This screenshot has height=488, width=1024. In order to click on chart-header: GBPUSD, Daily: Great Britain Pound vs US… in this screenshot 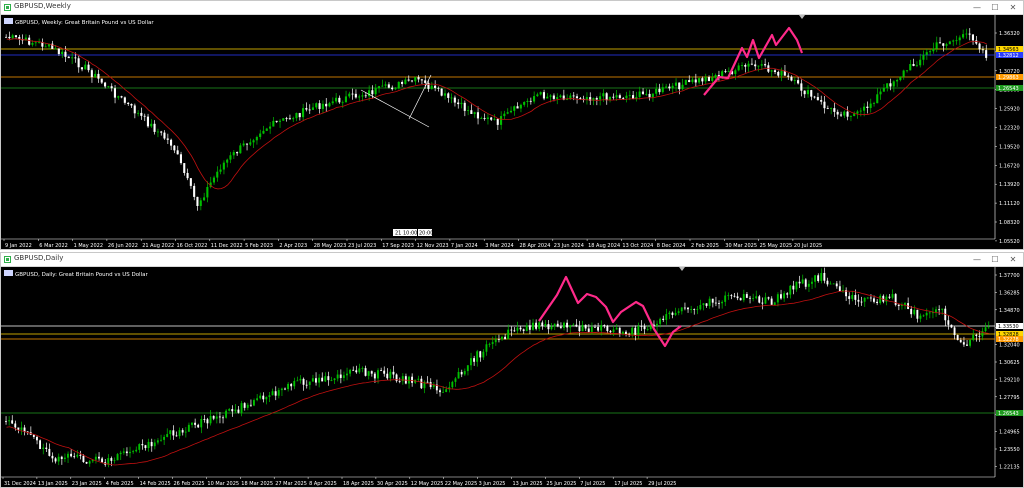, I will do `click(81, 275)`.